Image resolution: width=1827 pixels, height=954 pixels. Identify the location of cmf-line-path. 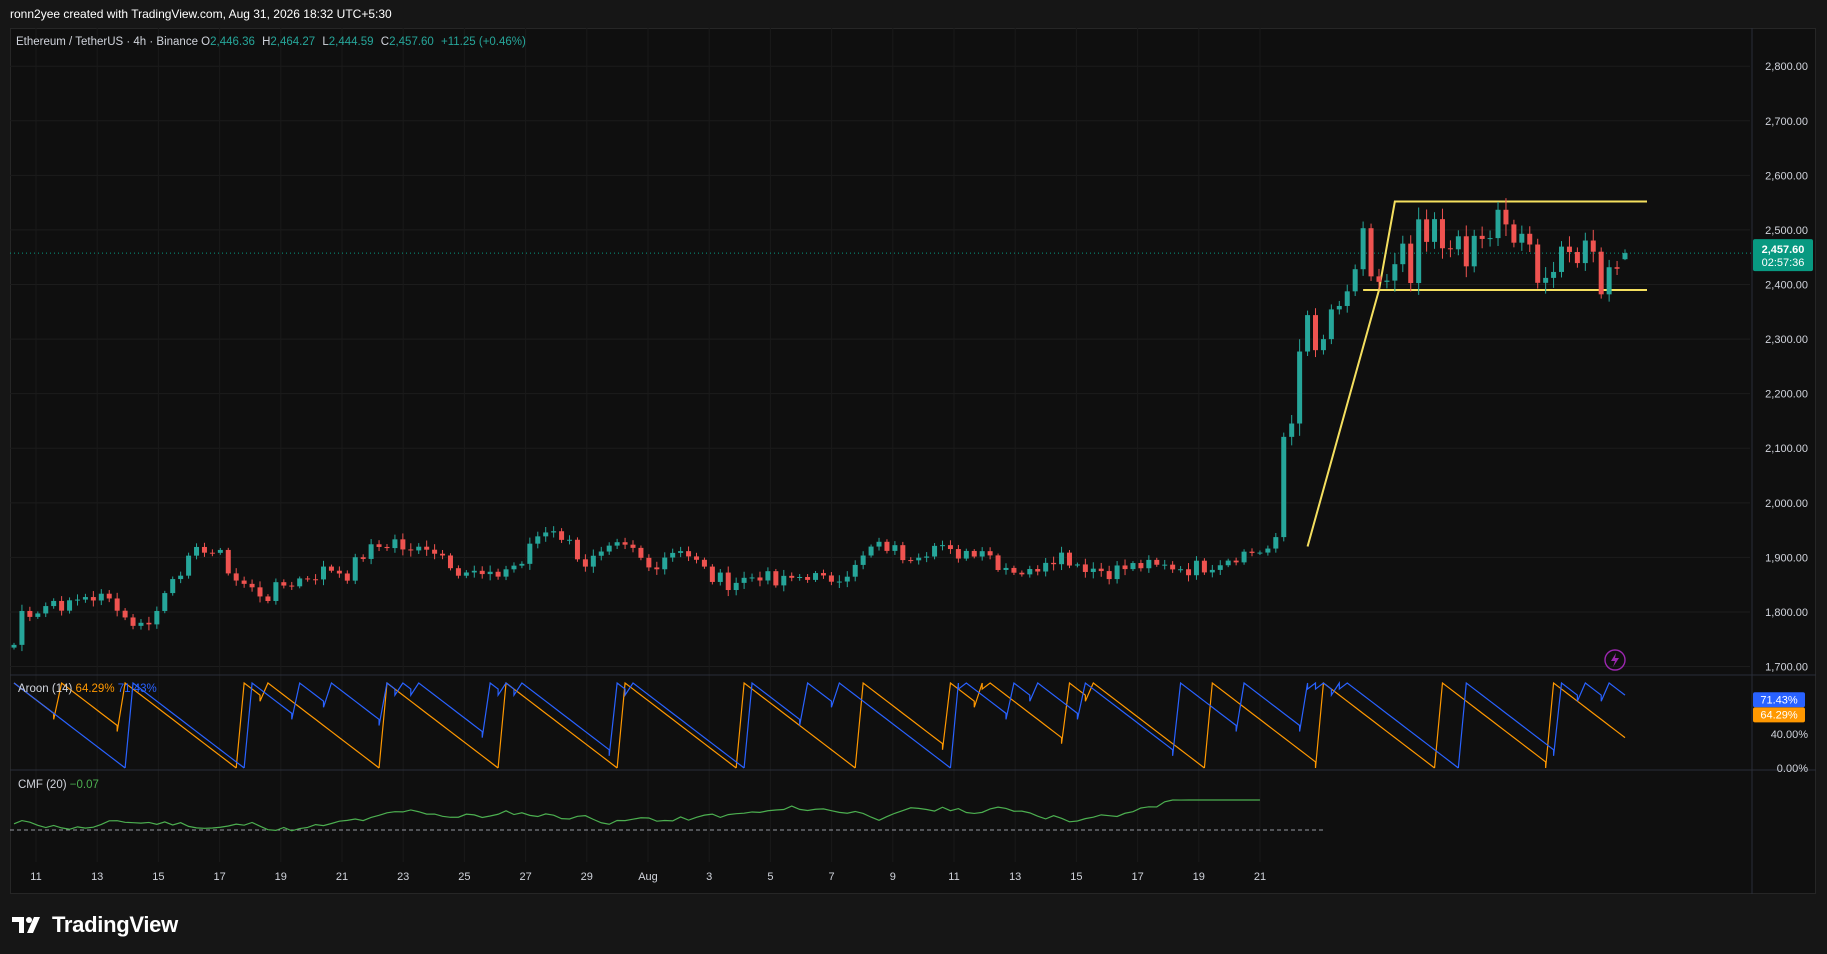
(636, 815).